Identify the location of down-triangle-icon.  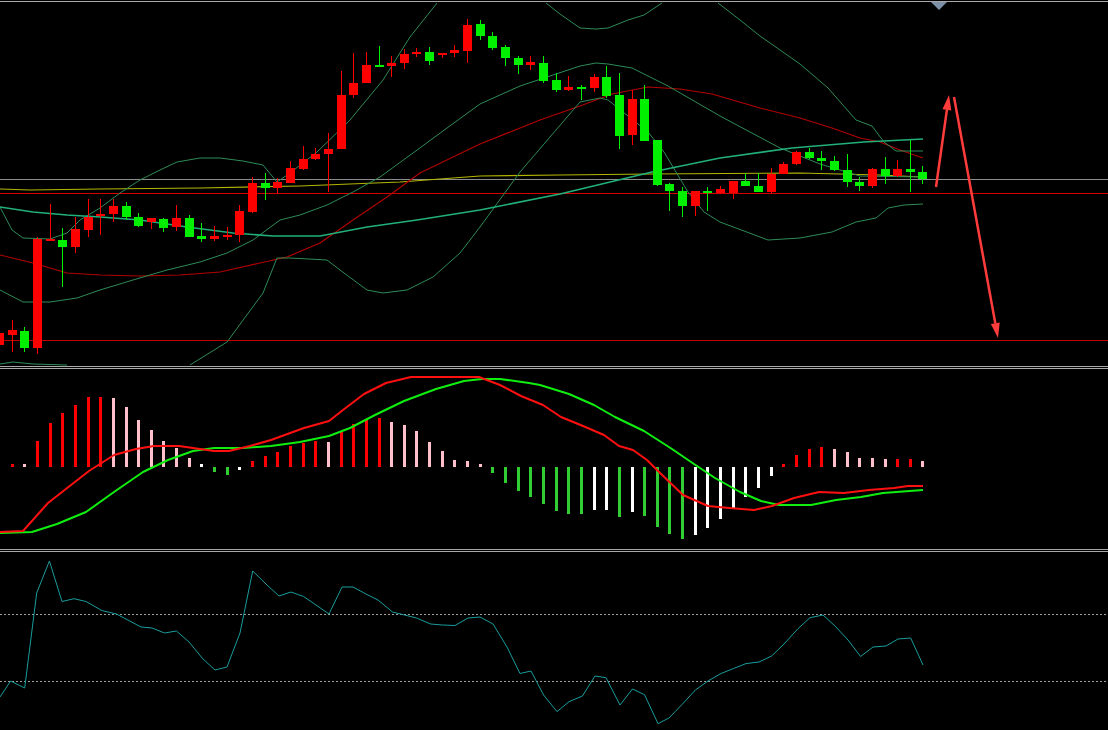
(939, 6).